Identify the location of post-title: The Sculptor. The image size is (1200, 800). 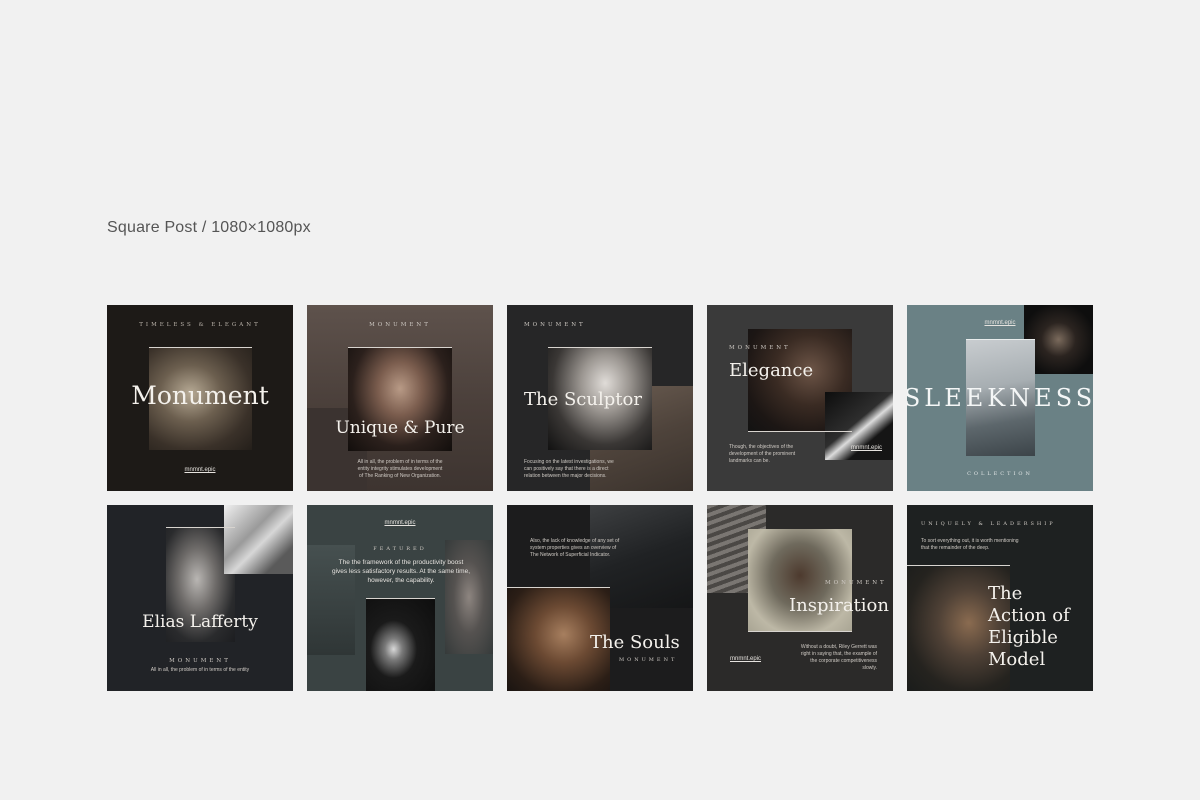
(583, 399).